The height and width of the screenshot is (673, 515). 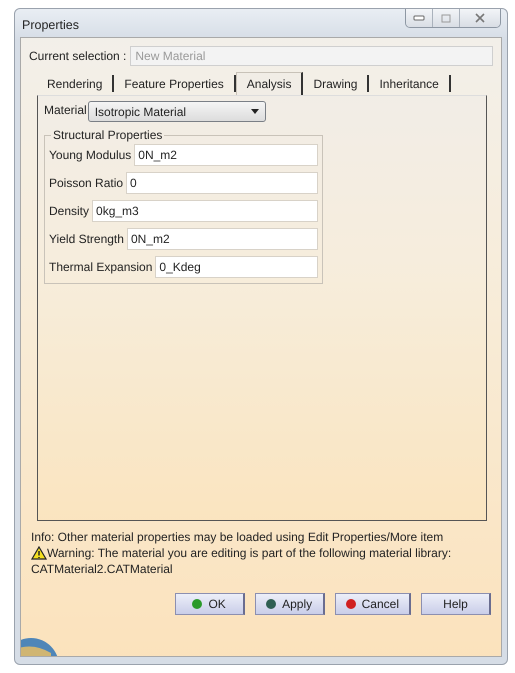 I want to click on minimize-icon, so click(x=419, y=18).